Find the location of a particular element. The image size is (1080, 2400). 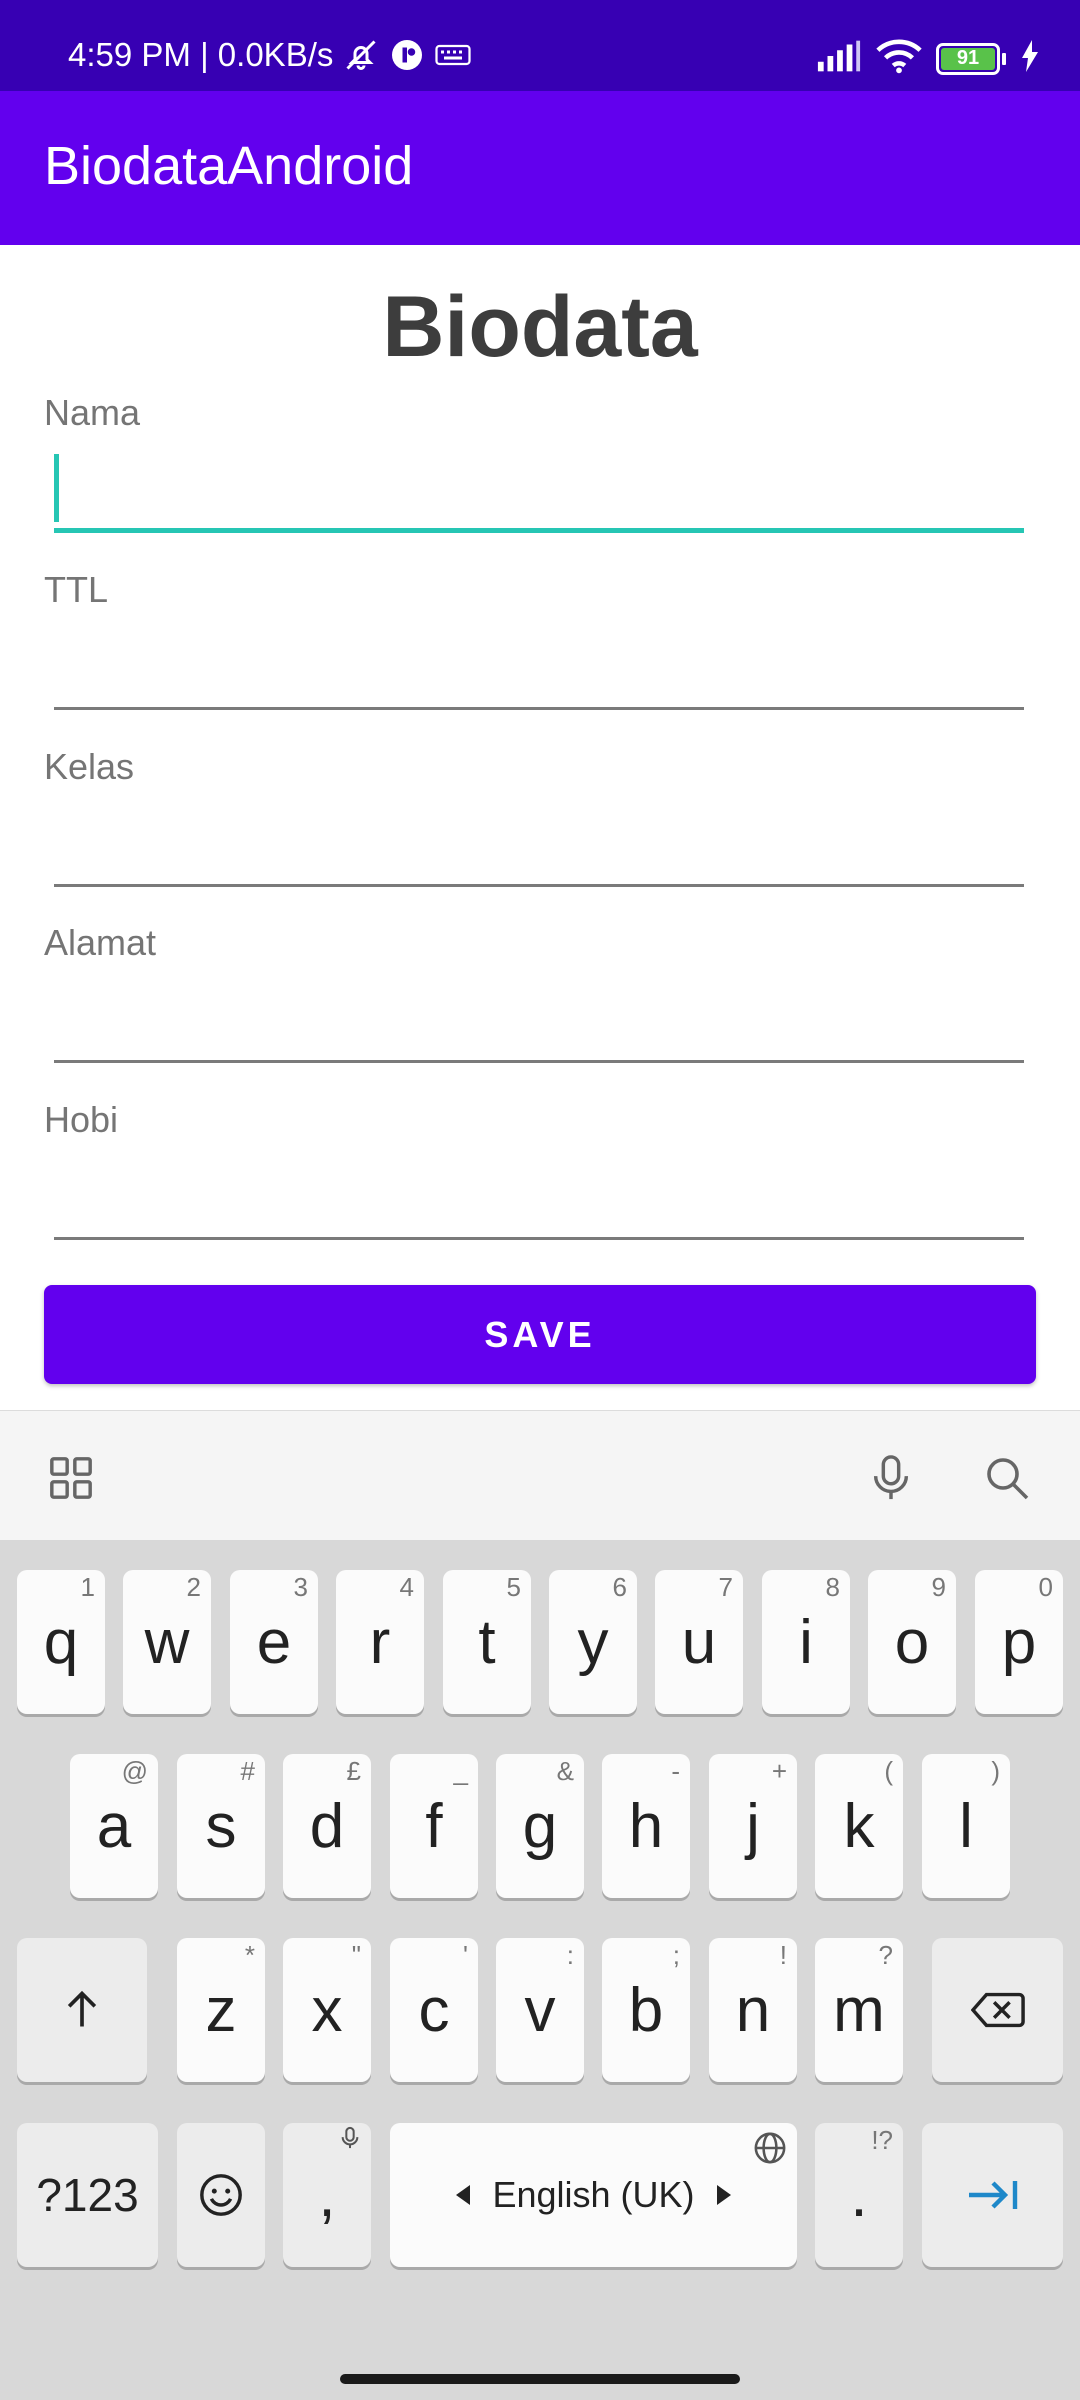

key-label: z is located at coordinates (221, 2010).